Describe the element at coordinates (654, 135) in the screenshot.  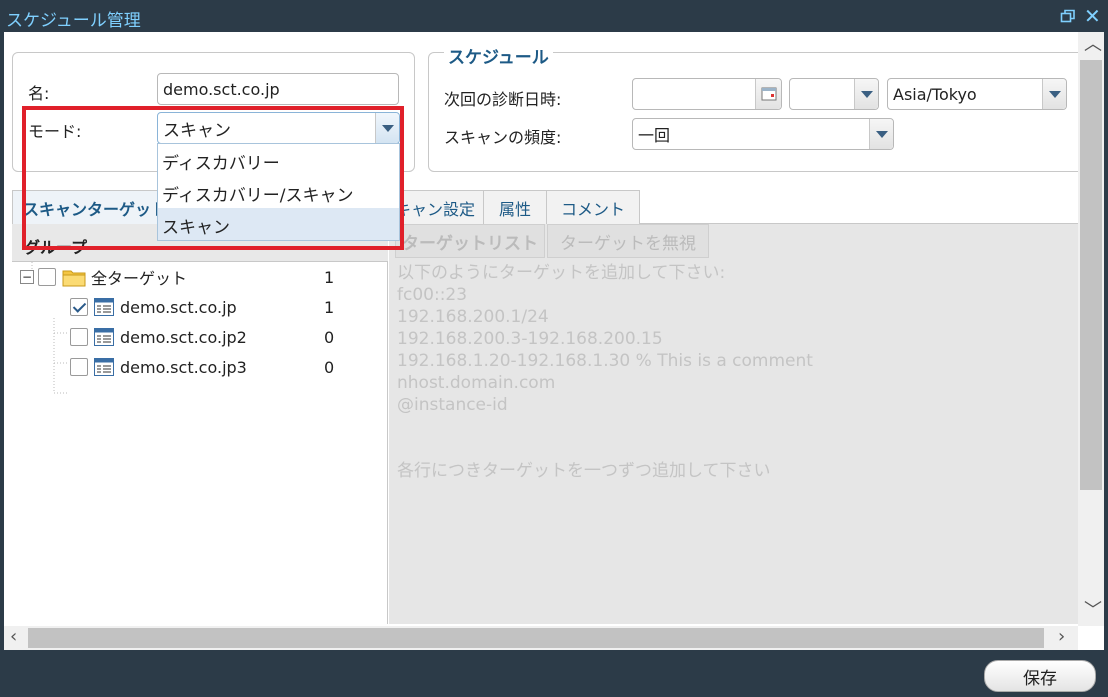
I see `frequency-select-value: 一回` at that location.